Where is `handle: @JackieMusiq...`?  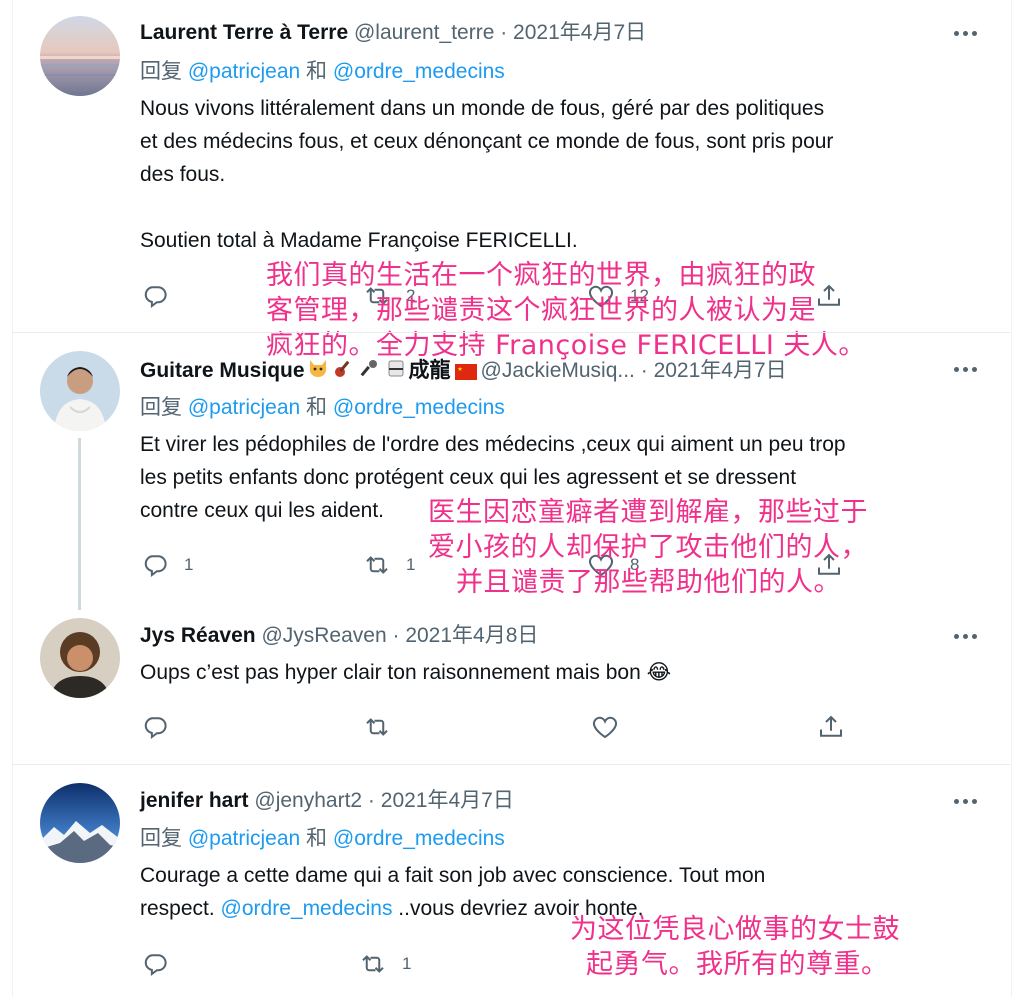 handle: @JackieMusiq... is located at coordinates (558, 370).